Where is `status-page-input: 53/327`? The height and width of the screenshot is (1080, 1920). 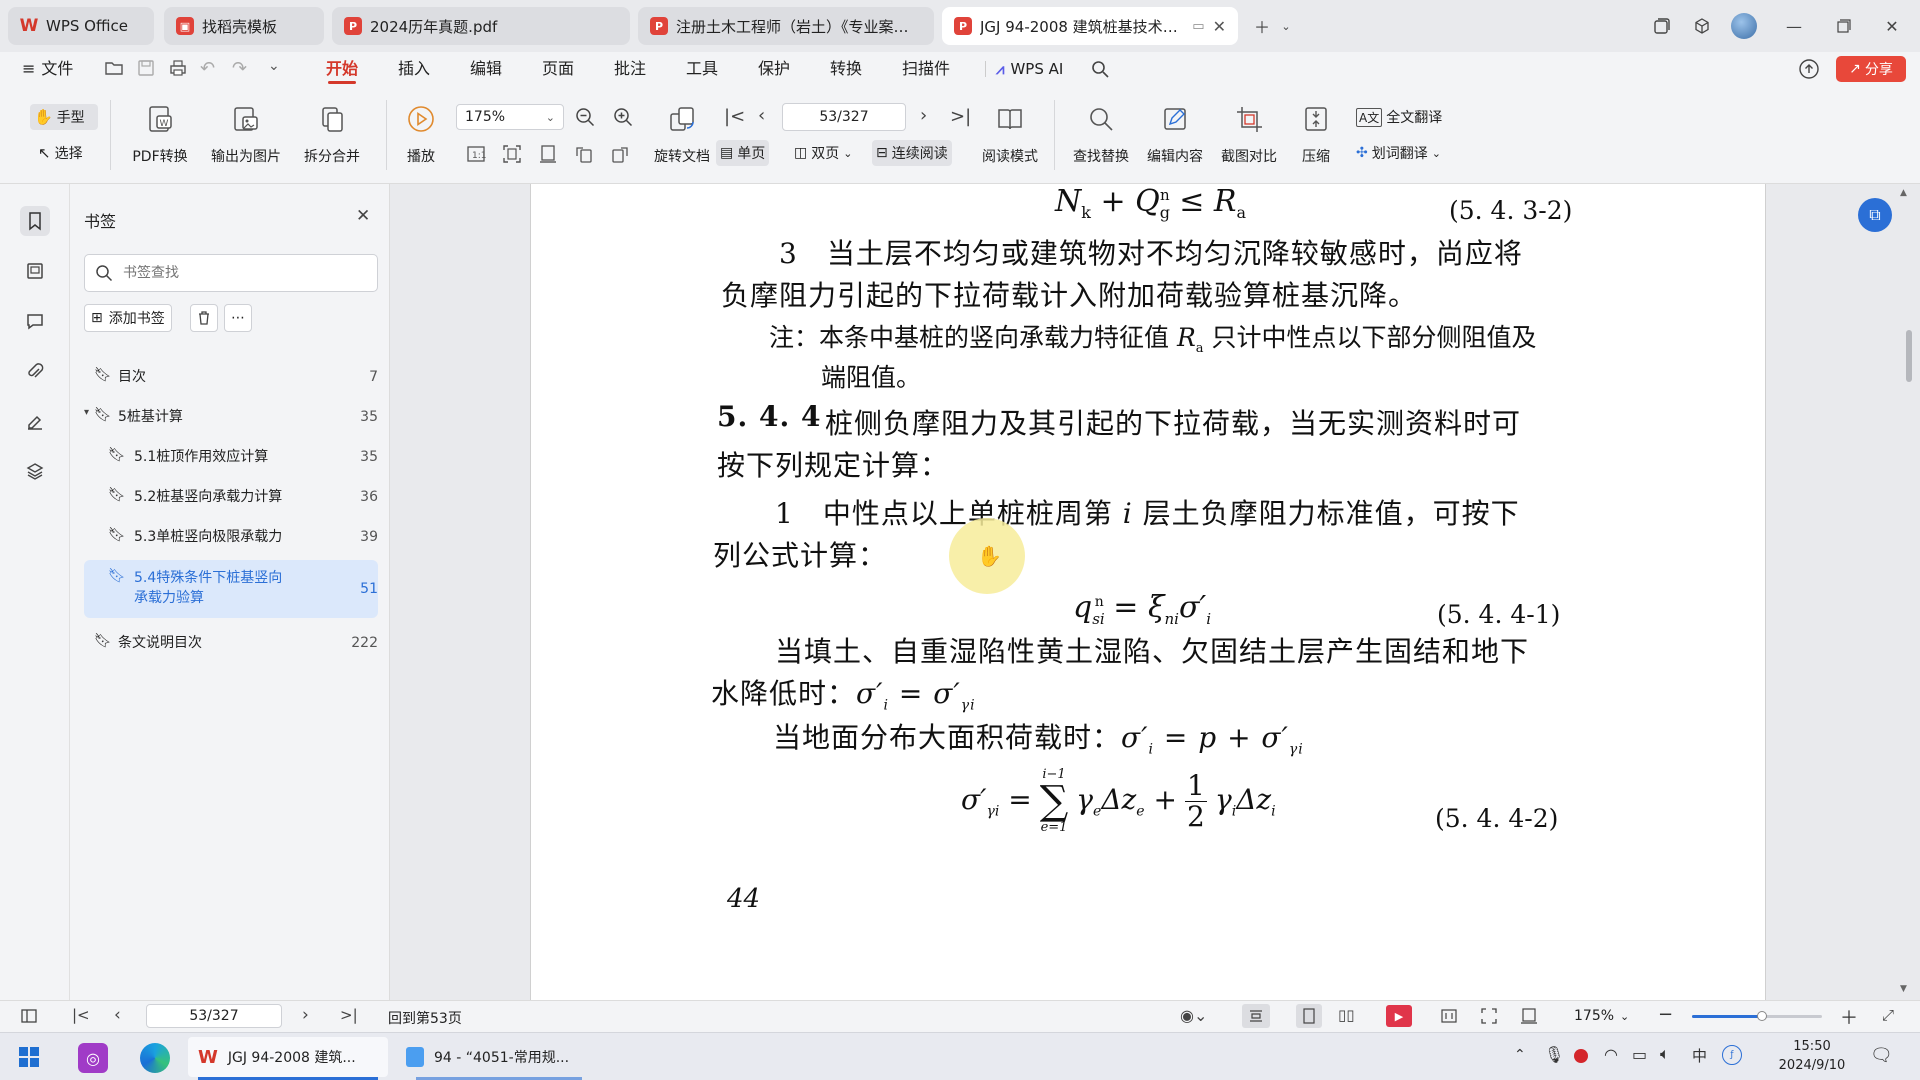 status-page-input: 53/327 is located at coordinates (214, 1016).